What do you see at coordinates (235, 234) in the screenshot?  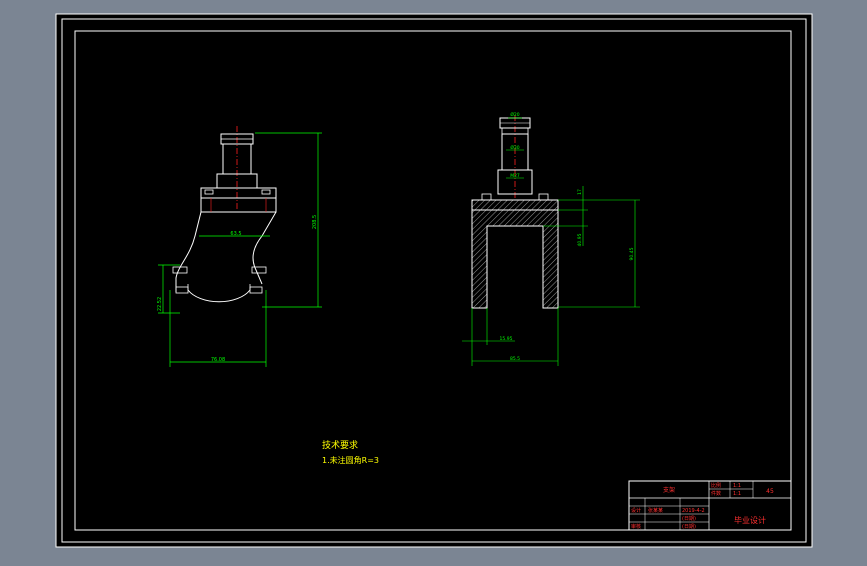 I see `left-dim-63-text: 63.5` at bounding box center [235, 234].